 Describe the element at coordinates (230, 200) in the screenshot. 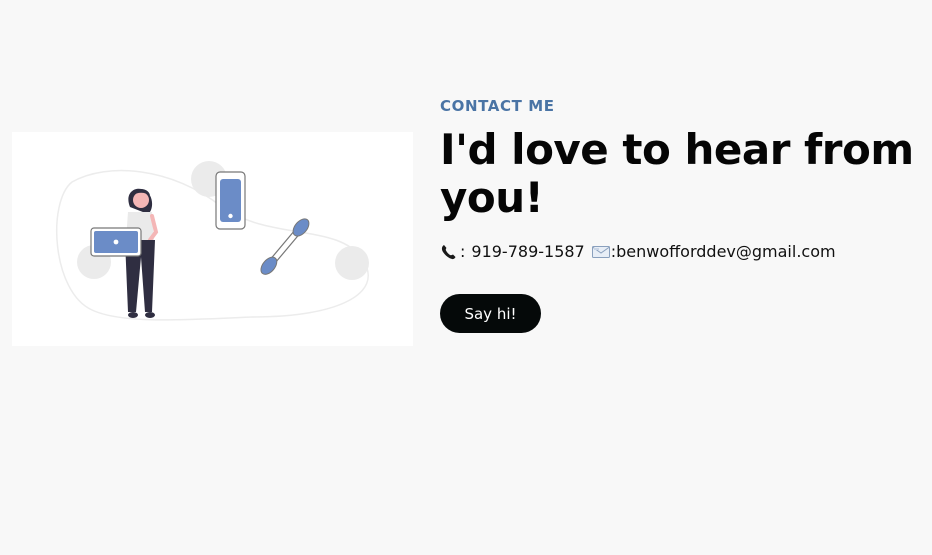

I see `smartphone-drawing` at that location.